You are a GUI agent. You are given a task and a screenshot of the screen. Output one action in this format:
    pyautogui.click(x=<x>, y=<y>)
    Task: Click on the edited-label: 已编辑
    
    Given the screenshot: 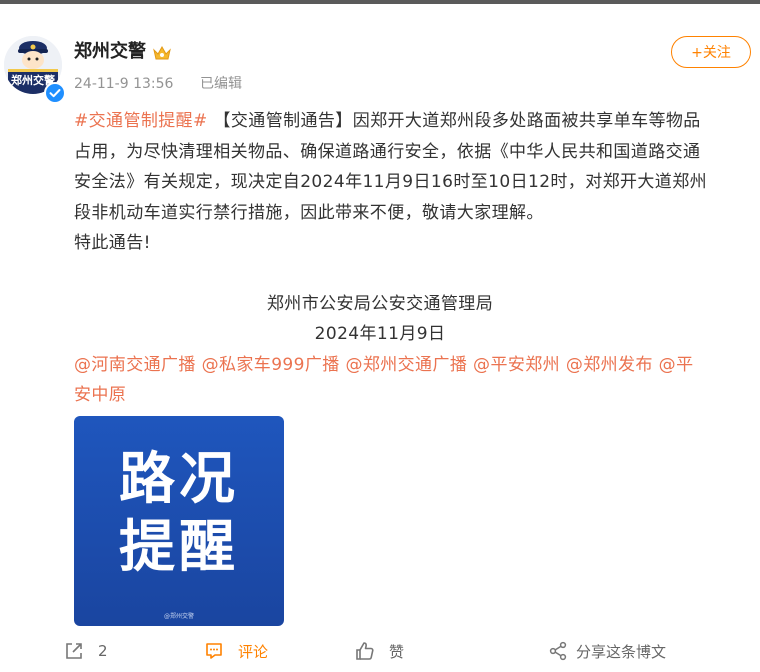 What is the action you would take?
    pyautogui.click(x=221, y=84)
    